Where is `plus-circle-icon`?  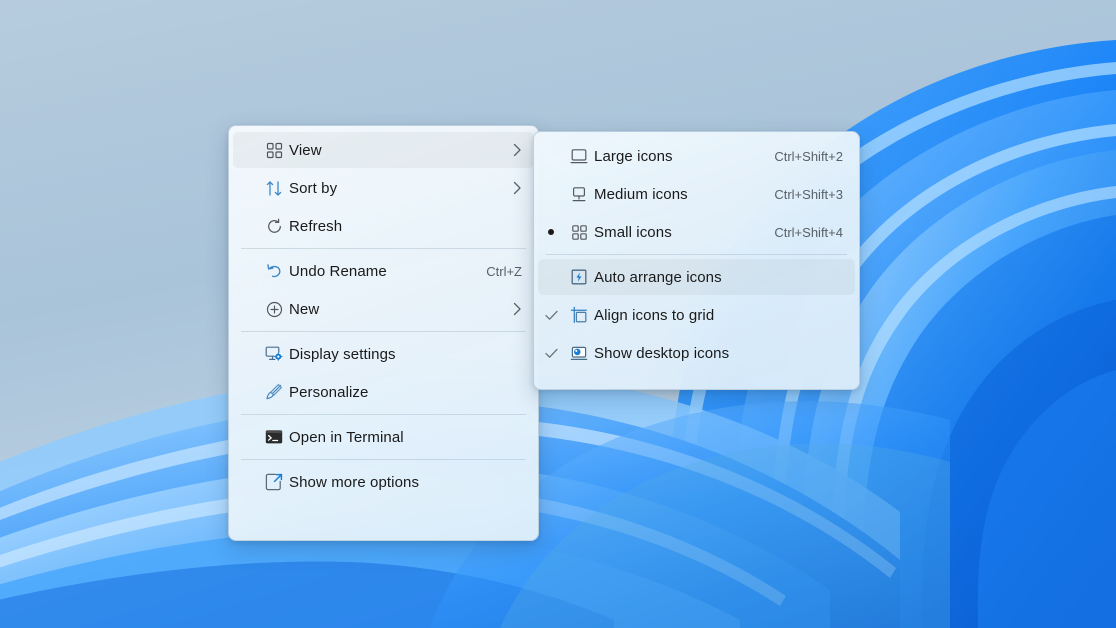
plus-circle-icon is located at coordinates (274, 309).